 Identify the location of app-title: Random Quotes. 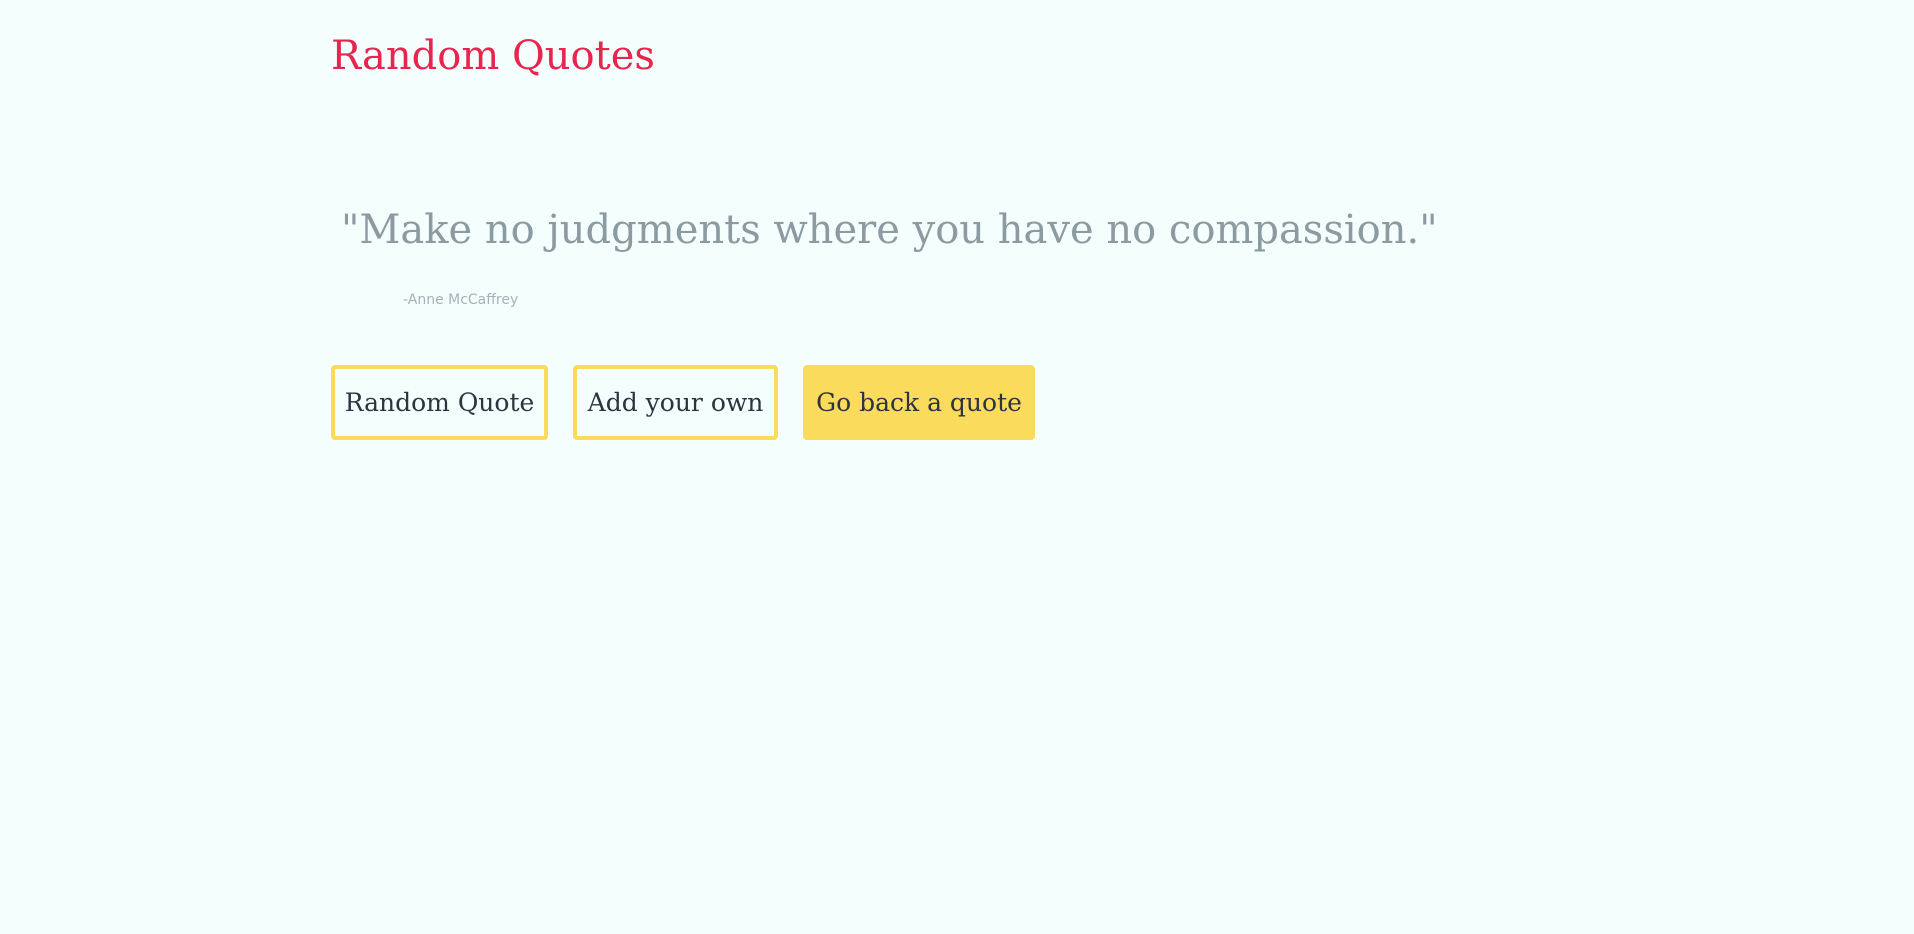
(493, 56).